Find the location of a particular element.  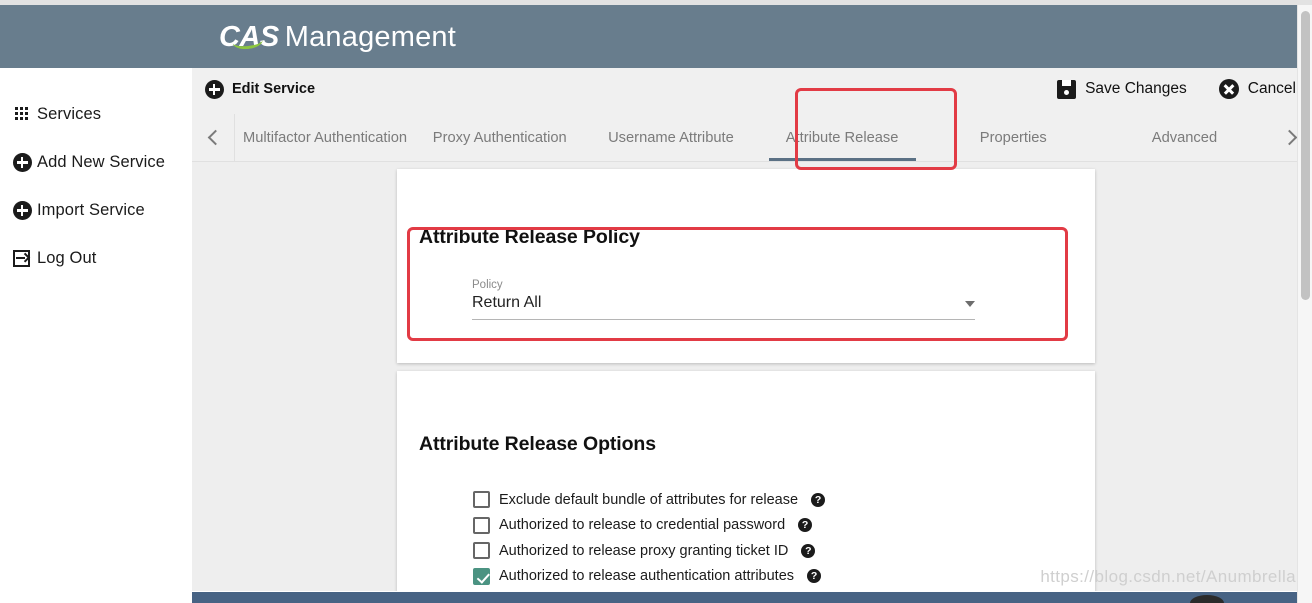

sidebar-item-add-new-service: Add New Service is located at coordinates (96, 162).